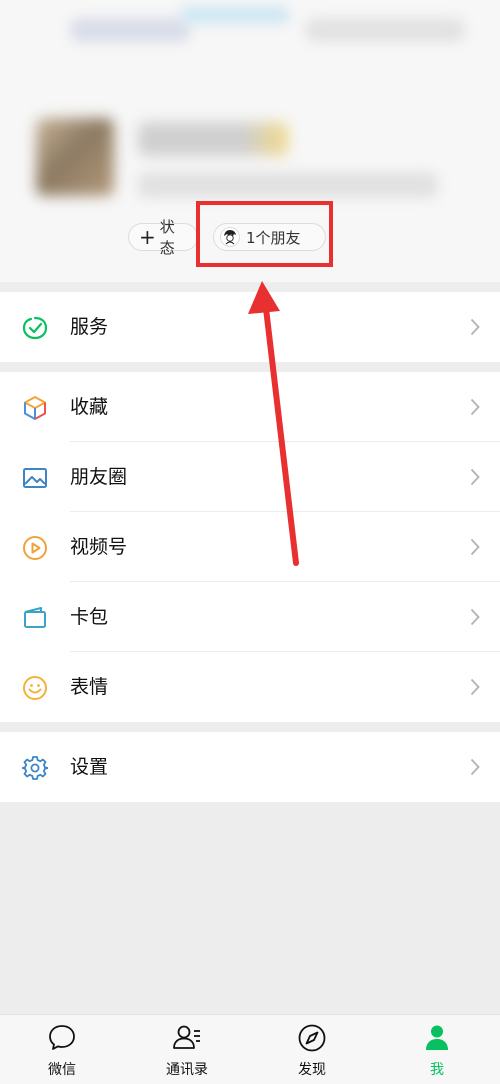  What do you see at coordinates (35, 328) in the screenshot?
I see `service-check-icon` at bounding box center [35, 328].